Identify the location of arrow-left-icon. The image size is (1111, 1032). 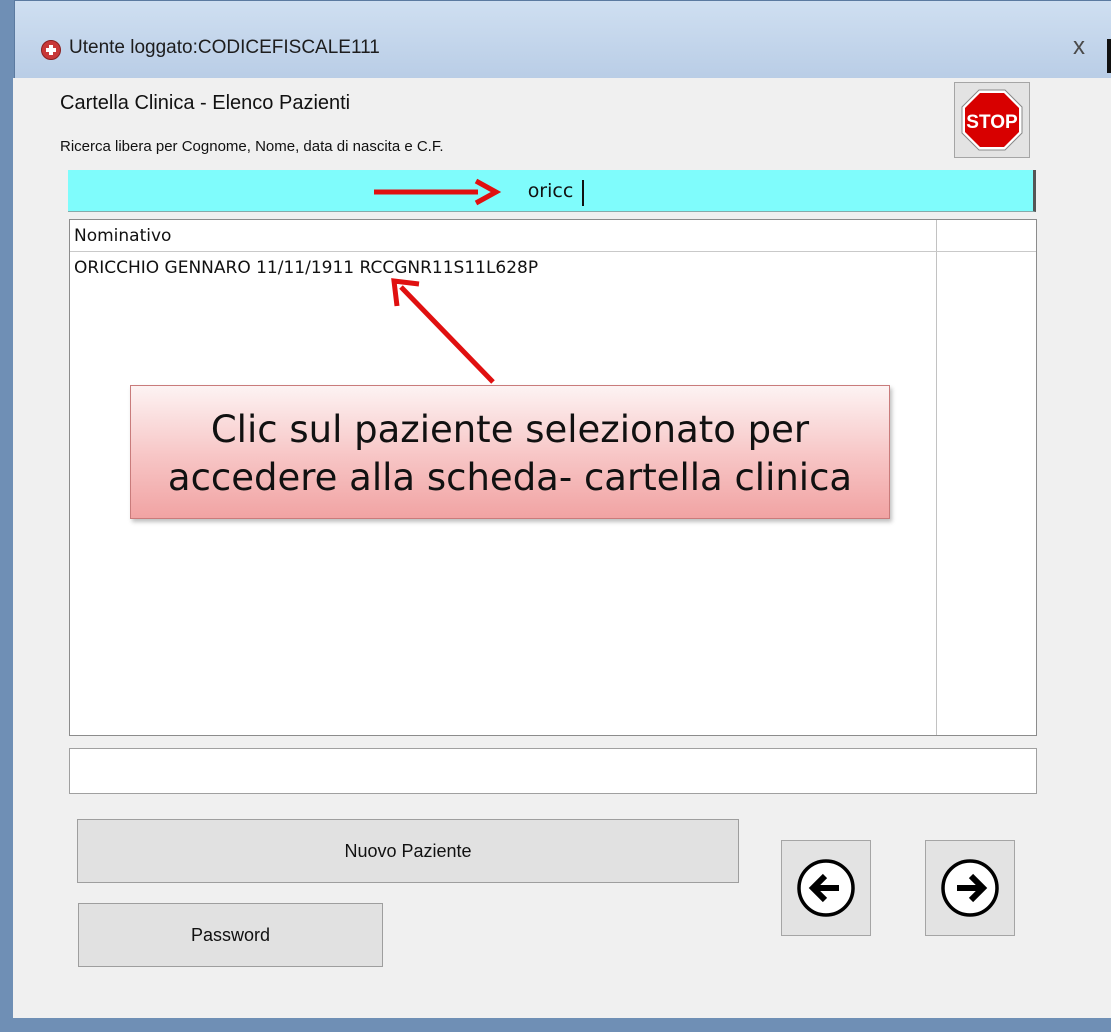
(826, 888).